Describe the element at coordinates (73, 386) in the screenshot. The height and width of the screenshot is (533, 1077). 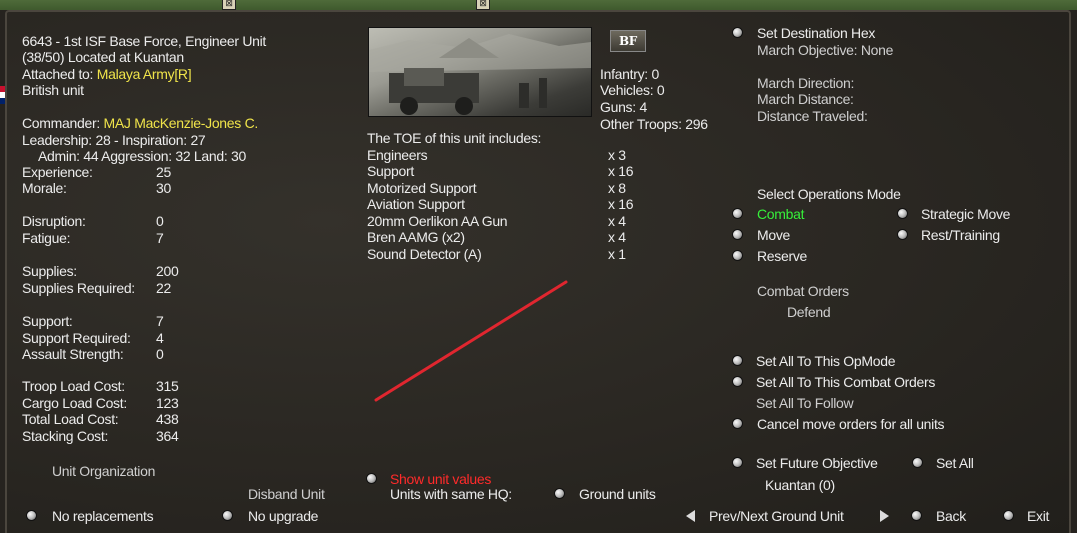
I see `stat-label: Troop Load Cost:` at that location.